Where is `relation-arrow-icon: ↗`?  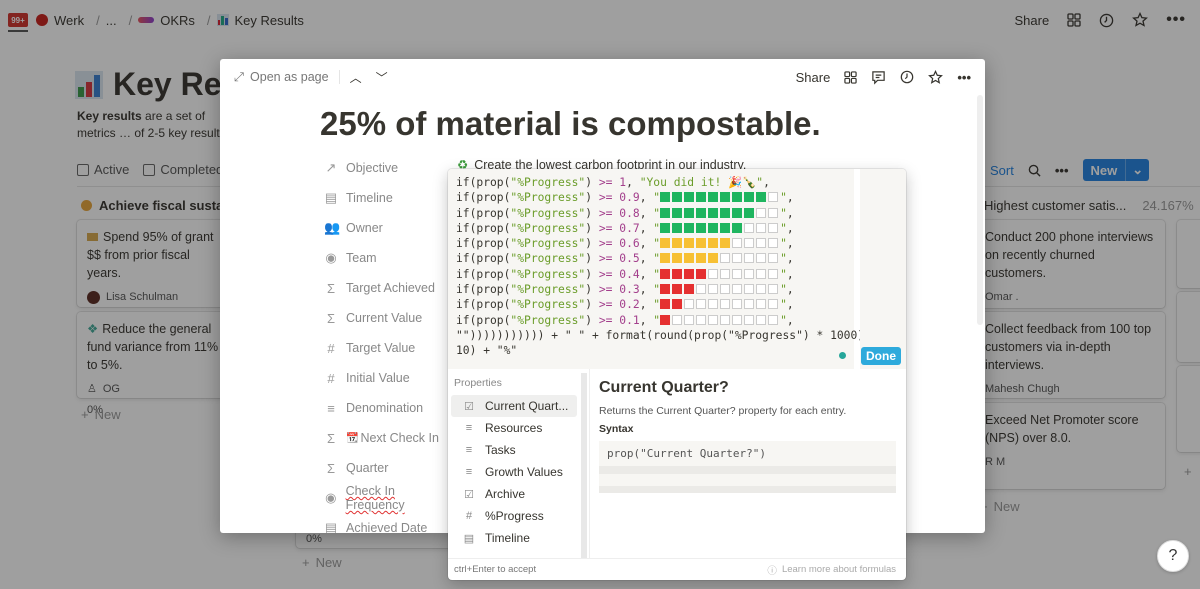
relation-arrow-icon: ↗ is located at coordinates (331, 167).